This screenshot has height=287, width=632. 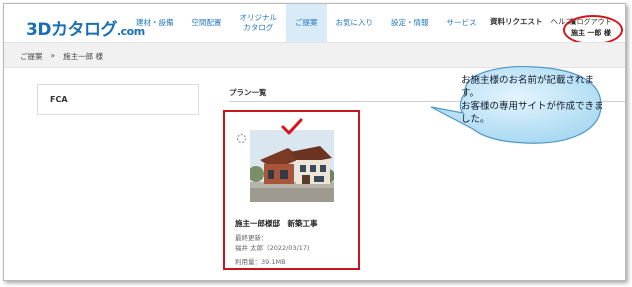 What do you see at coordinates (251, 238) in the screenshot?
I see `plan-updated-label: 最終更新：` at bounding box center [251, 238].